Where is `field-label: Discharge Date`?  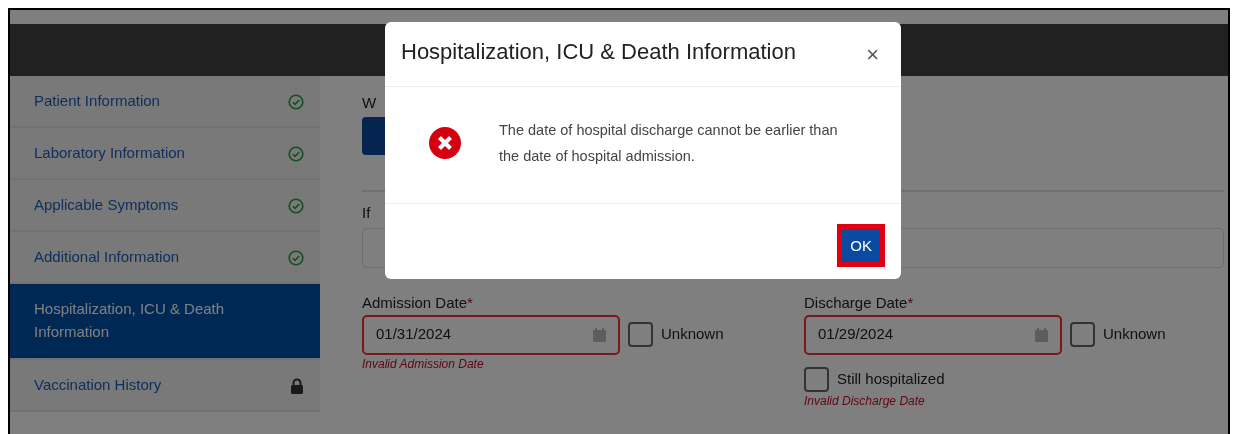
field-label: Discharge Date is located at coordinates (856, 303).